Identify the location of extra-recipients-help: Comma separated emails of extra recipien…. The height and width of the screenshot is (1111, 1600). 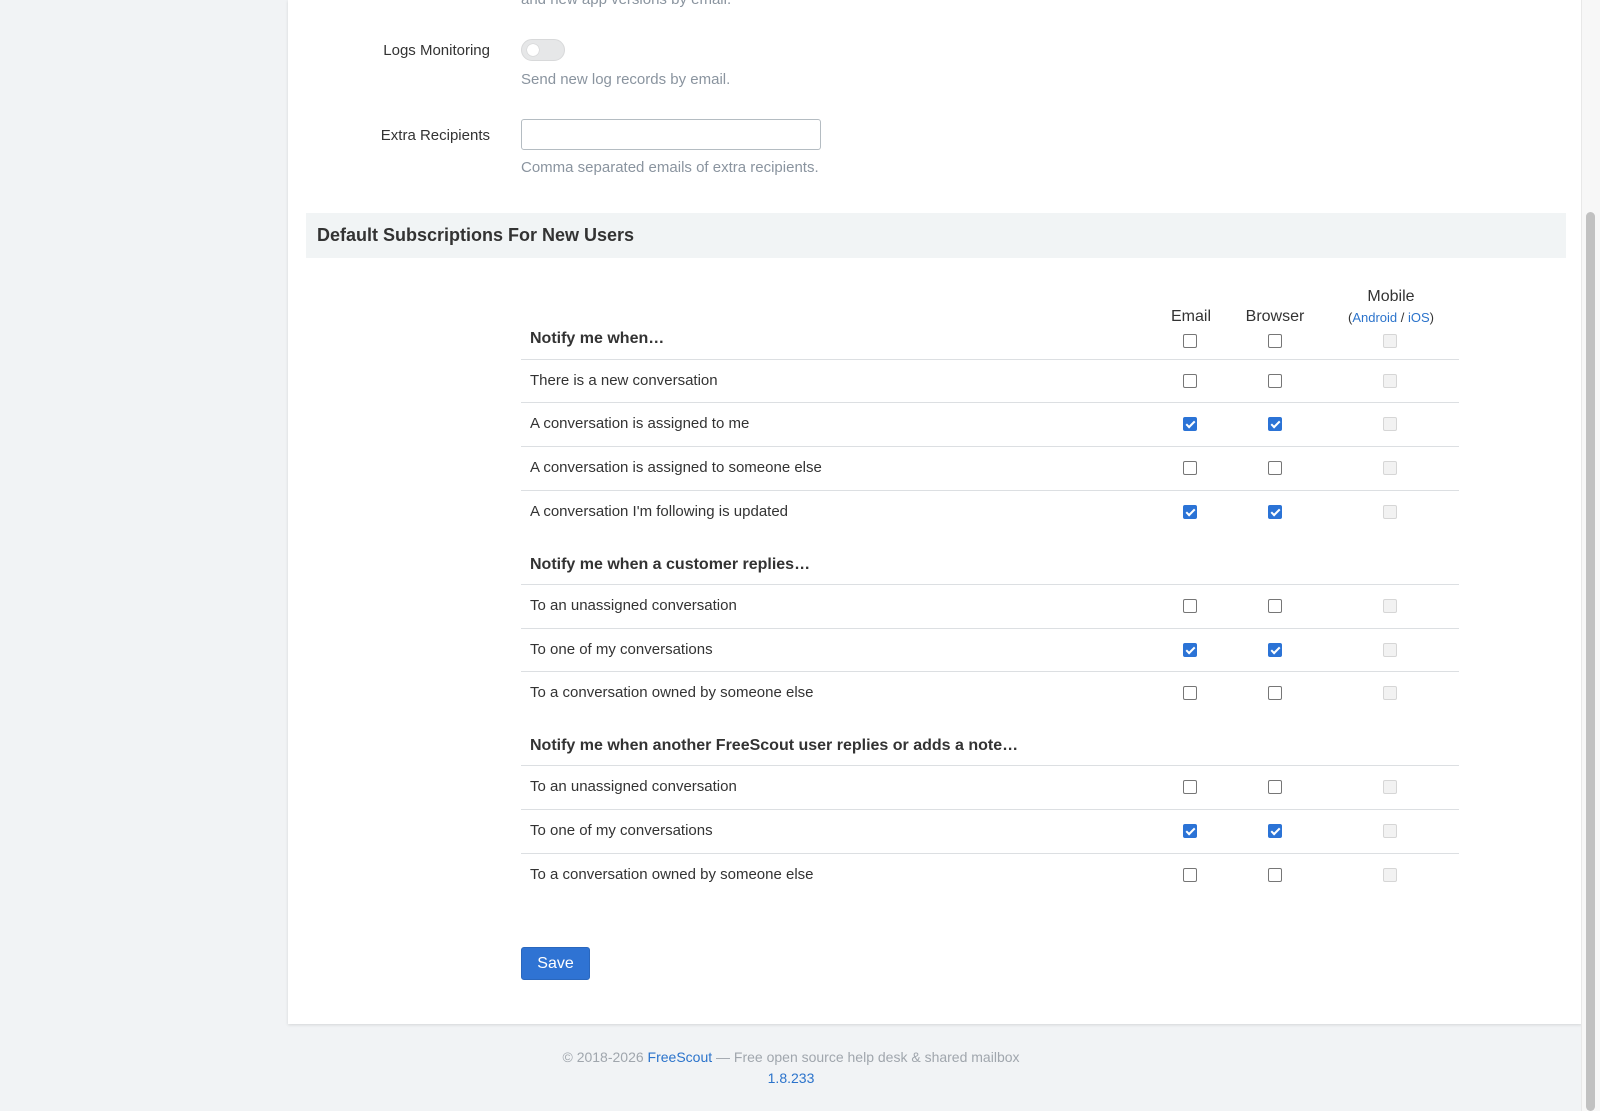
(670, 167).